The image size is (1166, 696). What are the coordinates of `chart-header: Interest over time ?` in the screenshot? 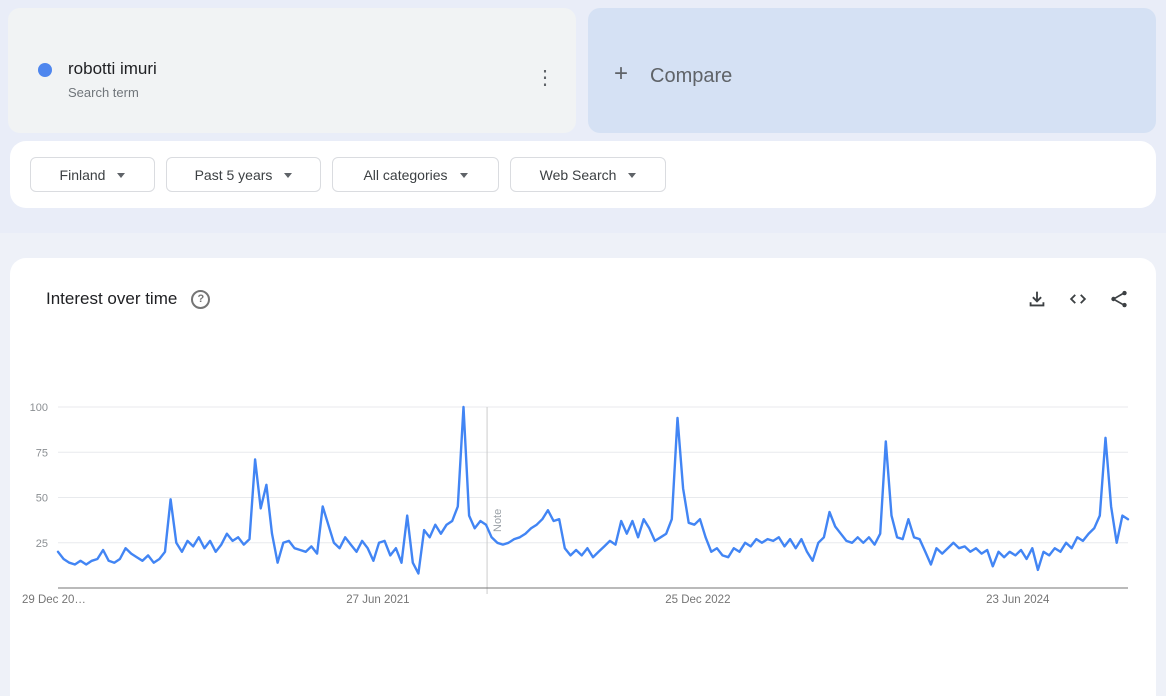 It's located at (583, 299).